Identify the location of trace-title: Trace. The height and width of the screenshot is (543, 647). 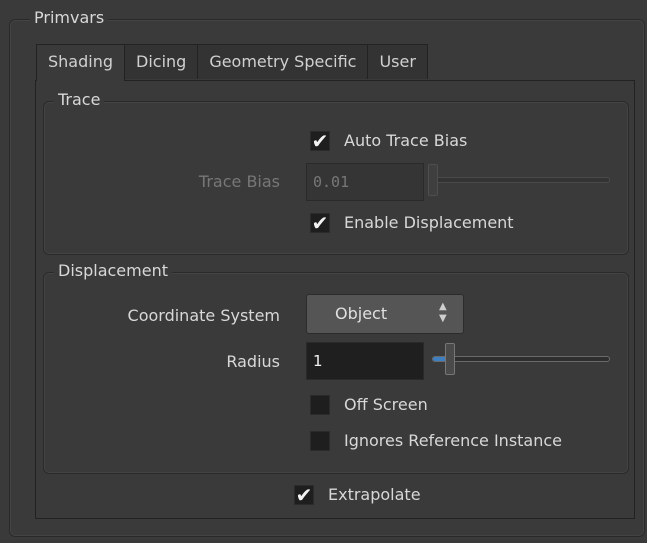
(79, 100).